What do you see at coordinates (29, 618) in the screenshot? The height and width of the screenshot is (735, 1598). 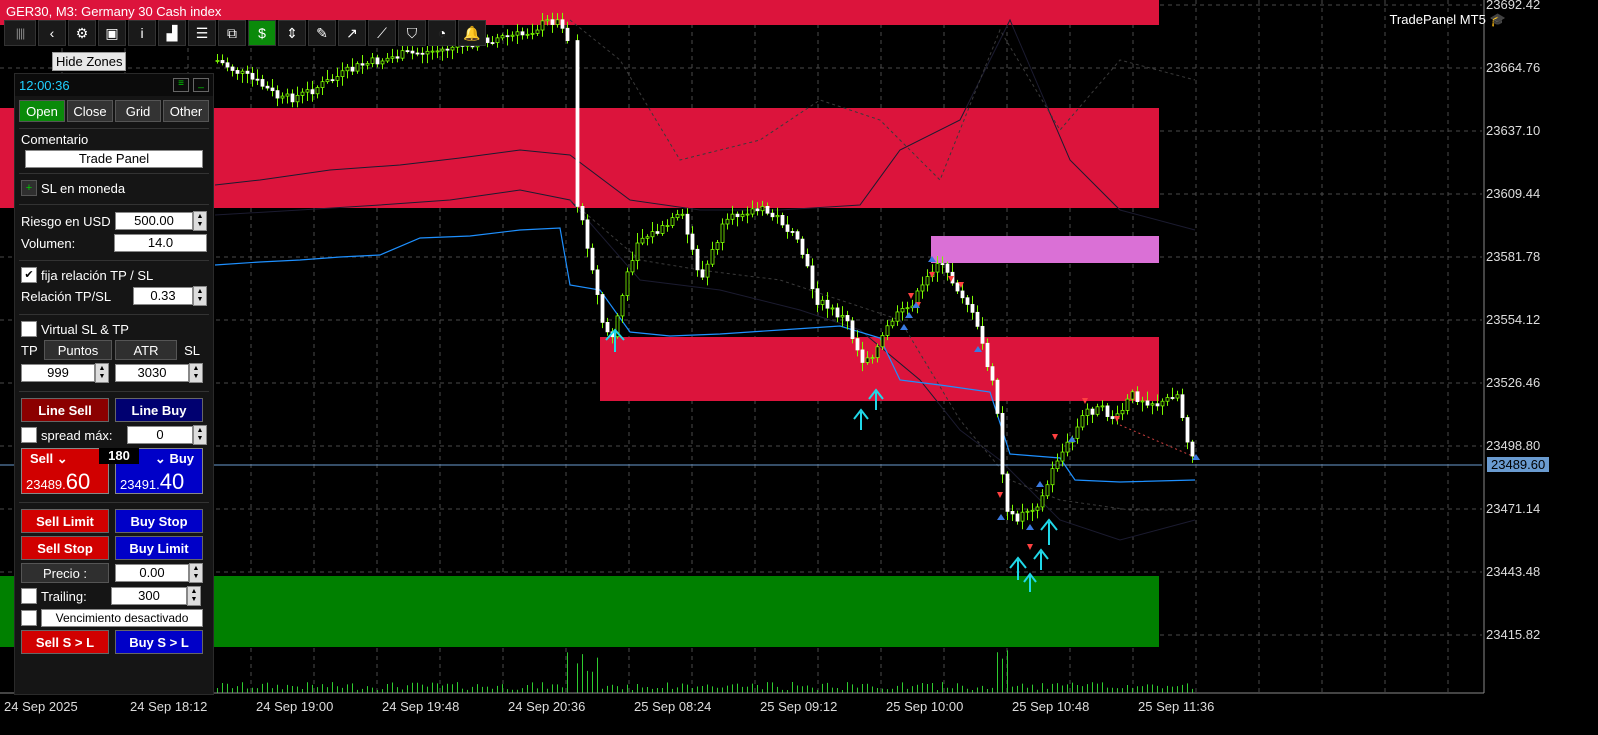 I see `expiry-checkbox` at bounding box center [29, 618].